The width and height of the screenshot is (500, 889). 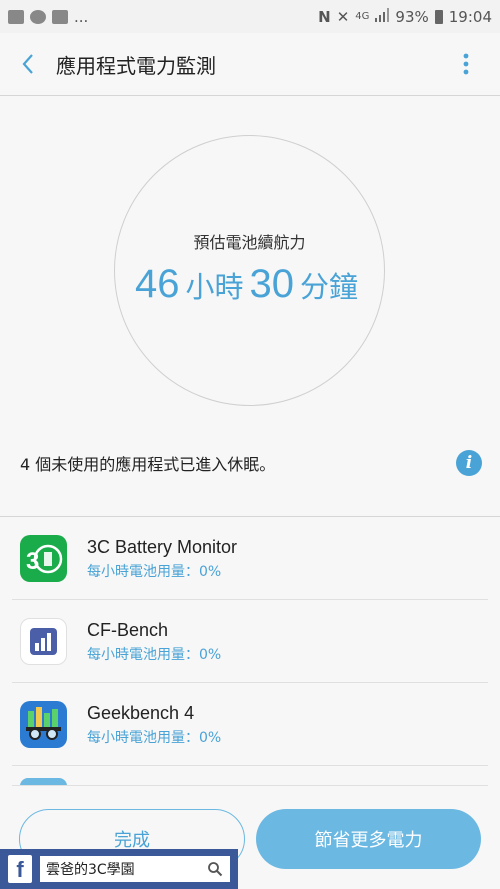 I want to click on back-button, so click(x=28, y=64).